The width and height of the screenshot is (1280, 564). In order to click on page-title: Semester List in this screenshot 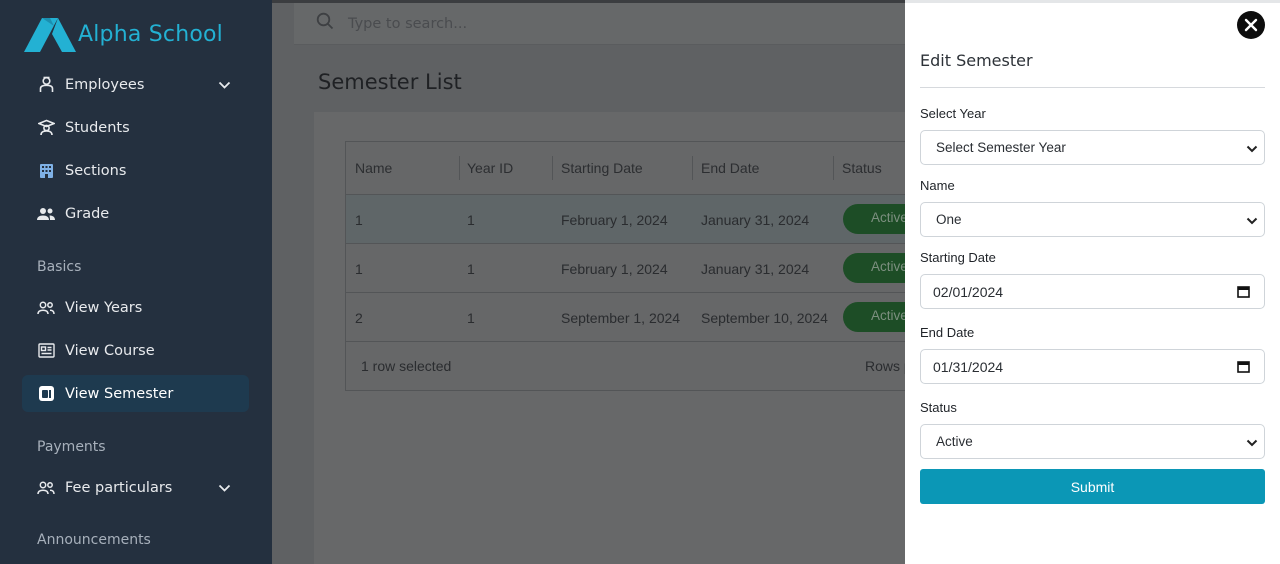, I will do `click(390, 82)`.